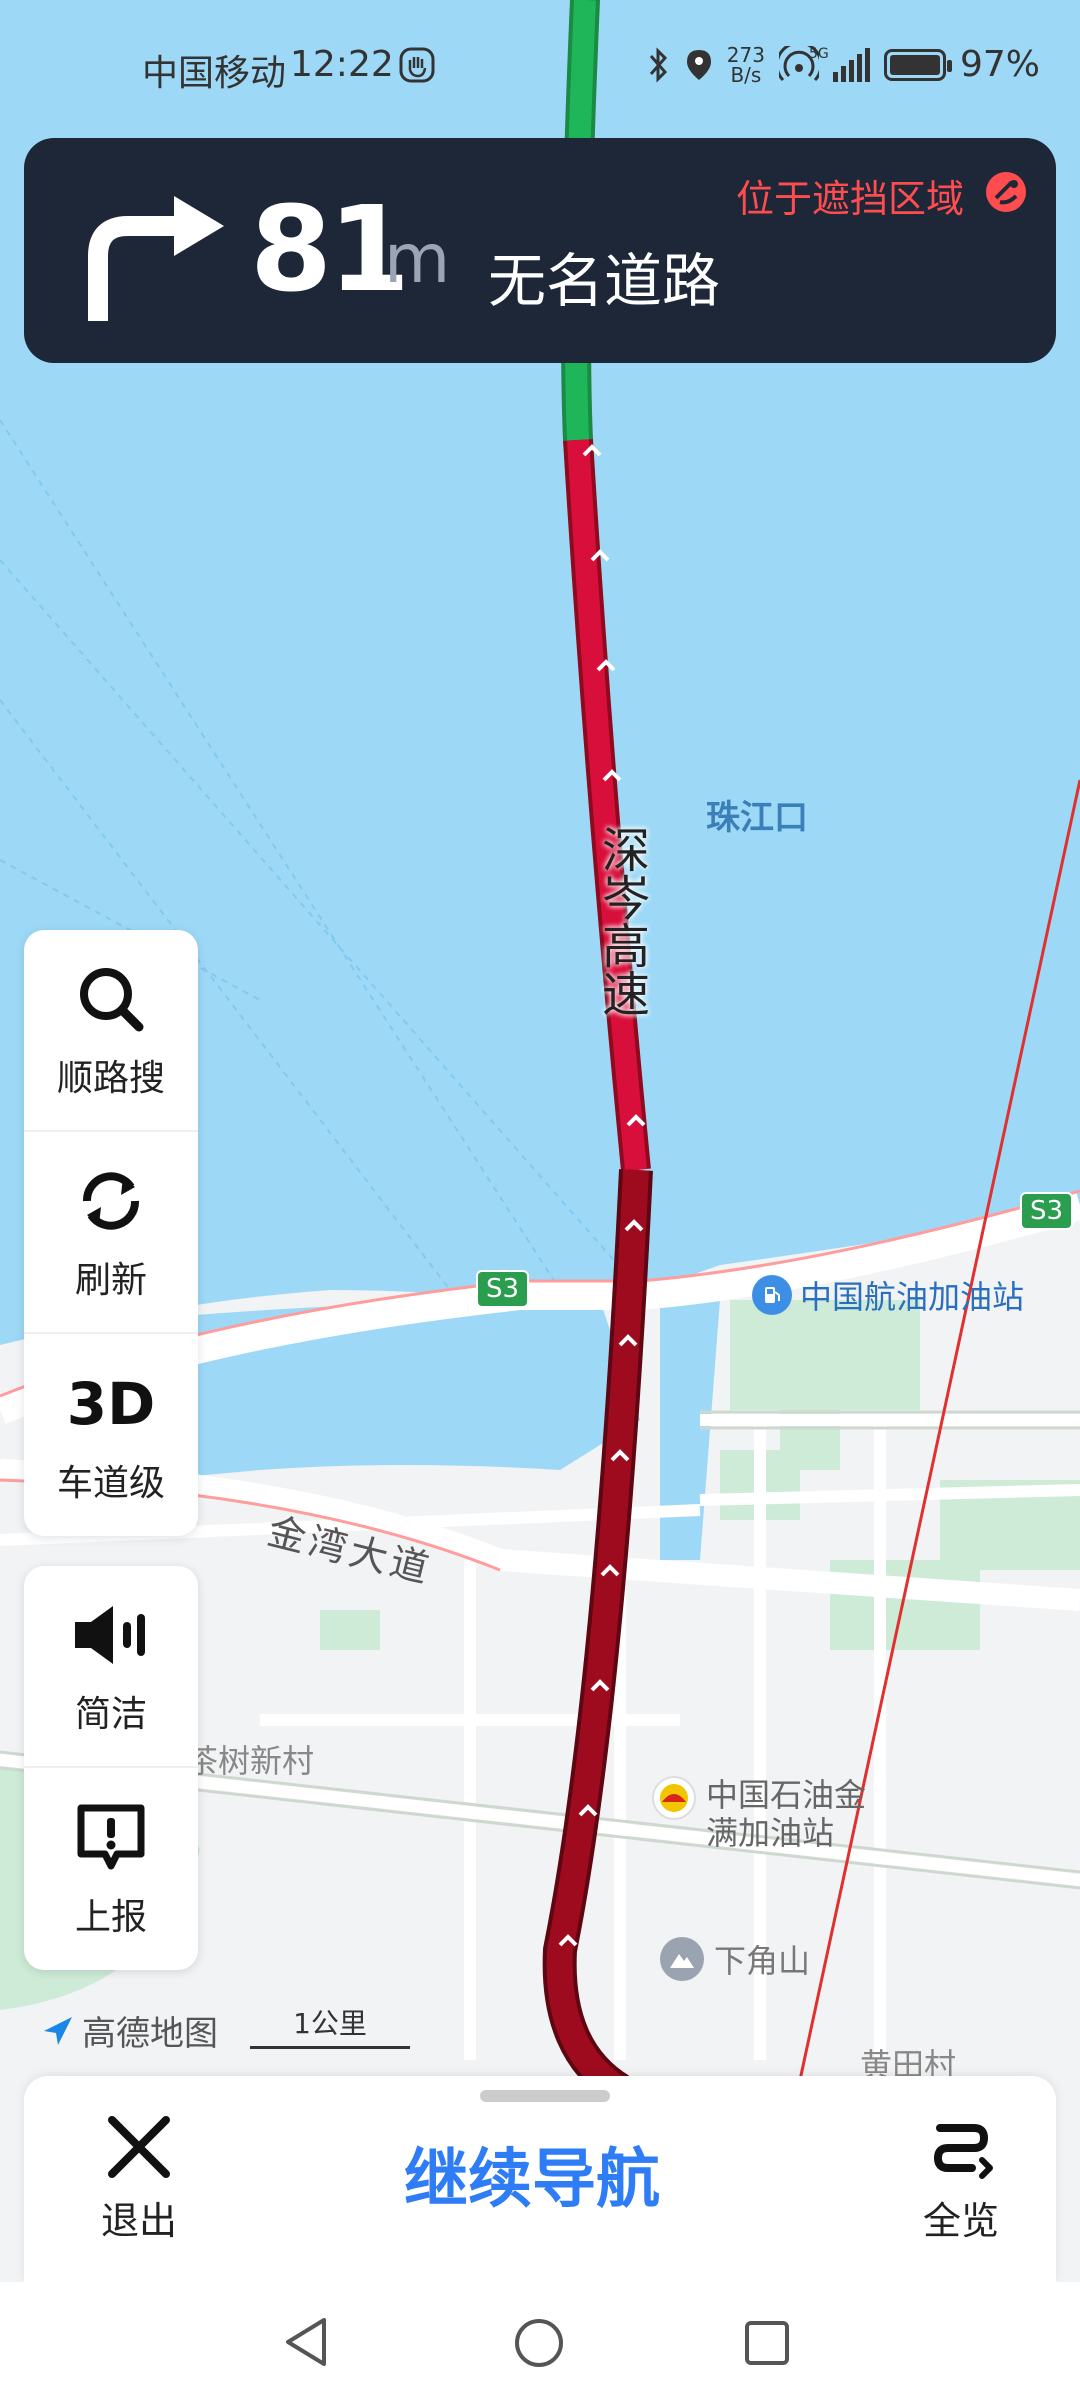 The height and width of the screenshot is (2400, 1080). What do you see at coordinates (110, 1483) in the screenshot?
I see `lane-level-label: 车道级` at bounding box center [110, 1483].